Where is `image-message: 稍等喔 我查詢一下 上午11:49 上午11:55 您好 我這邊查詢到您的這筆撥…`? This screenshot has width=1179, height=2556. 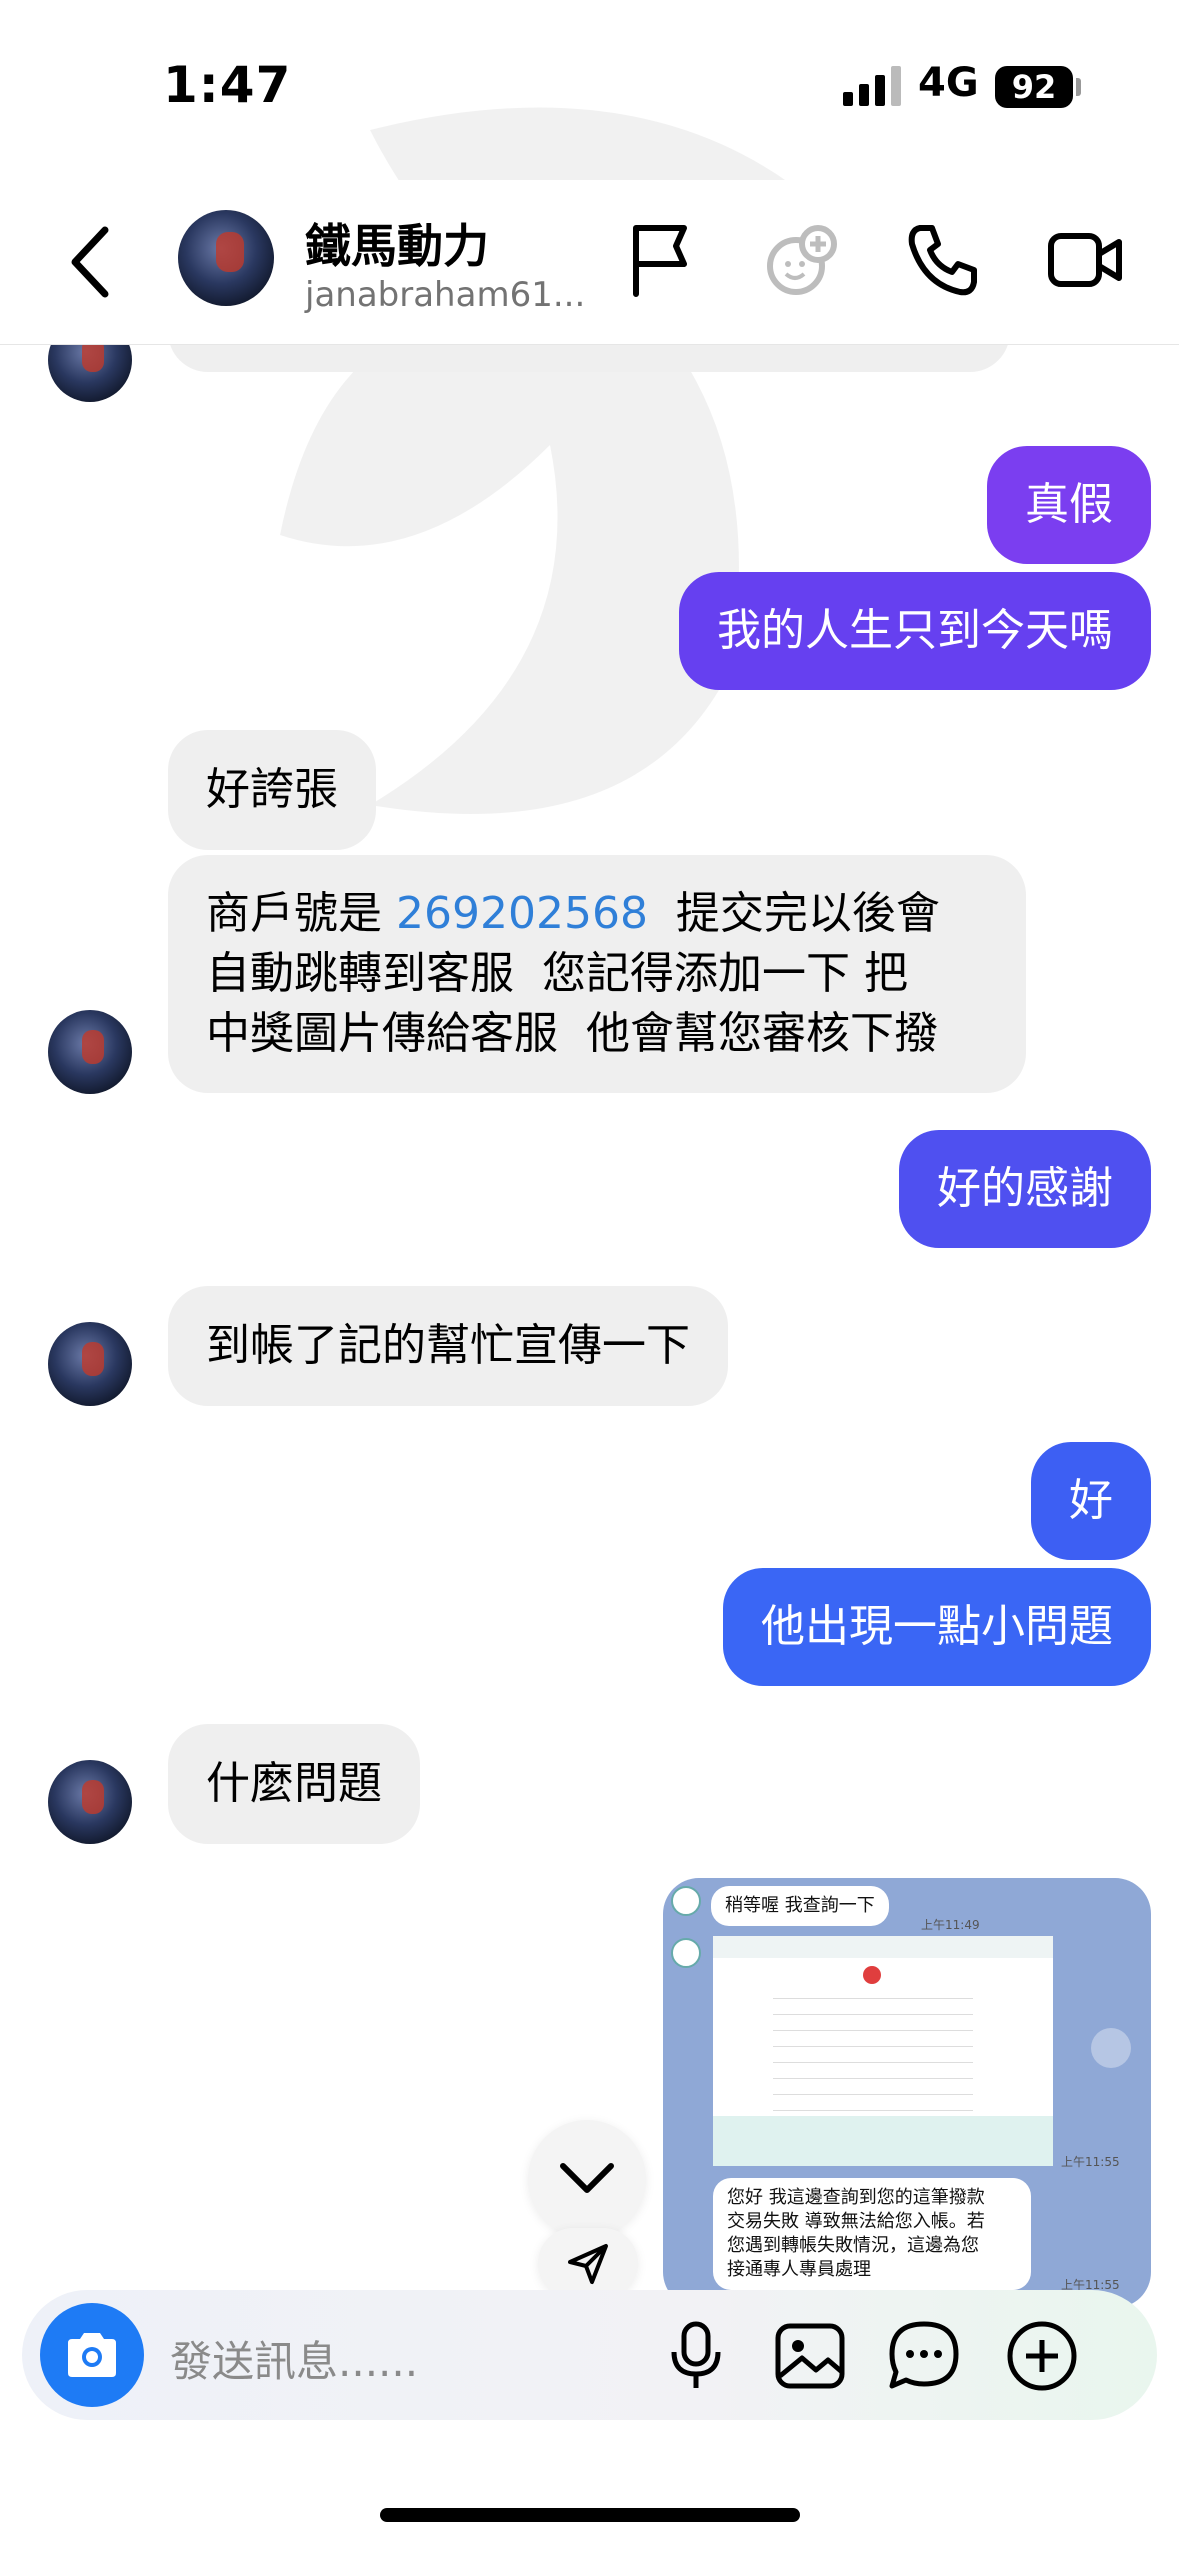
image-message: 稍等喔 我查詢一下 上午11:49 上午11:55 您好 我這邊查詢到您的這筆撥… is located at coordinates (907, 2093).